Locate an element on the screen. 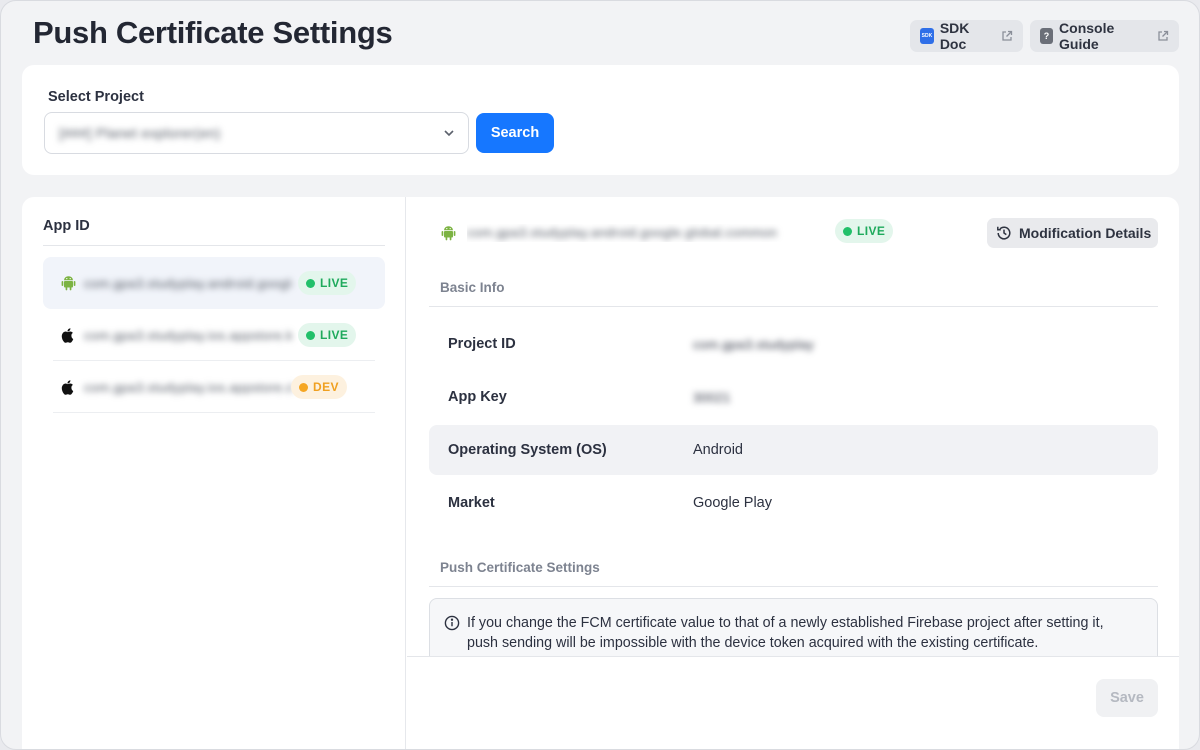  modification-details-label: Modification Details is located at coordinates (1085, 233).